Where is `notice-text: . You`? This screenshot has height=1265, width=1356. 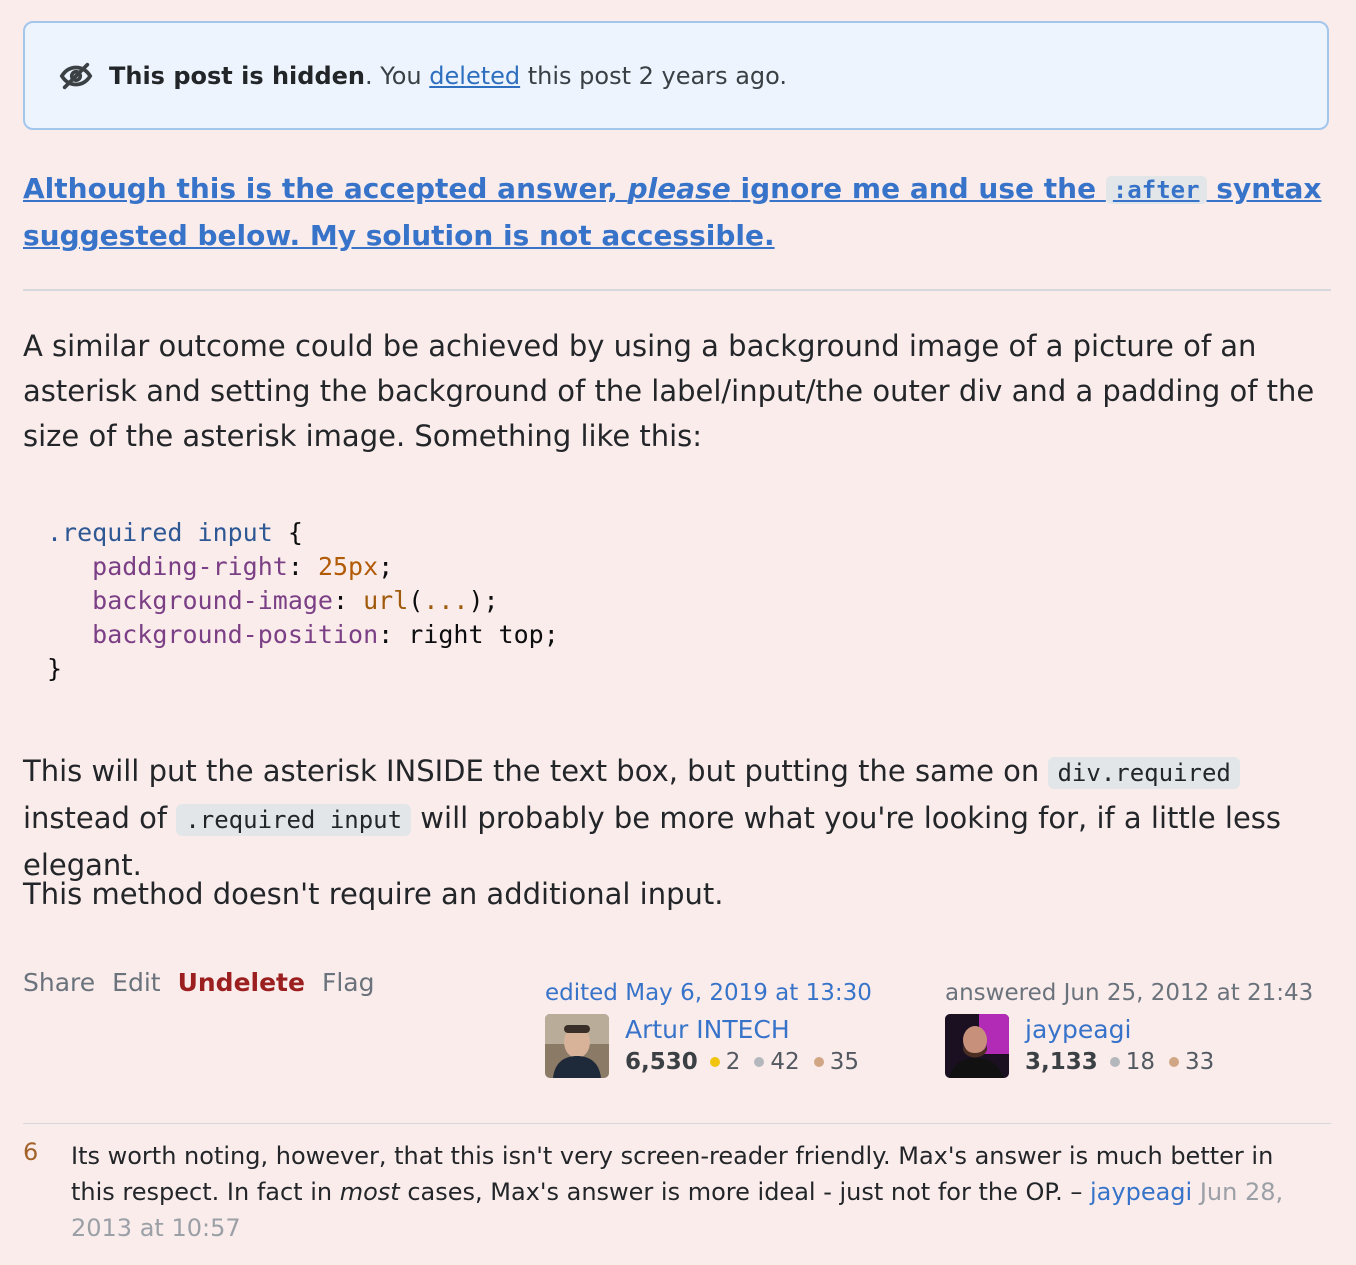
notice-text: . You is located at coordinates (397, 75).